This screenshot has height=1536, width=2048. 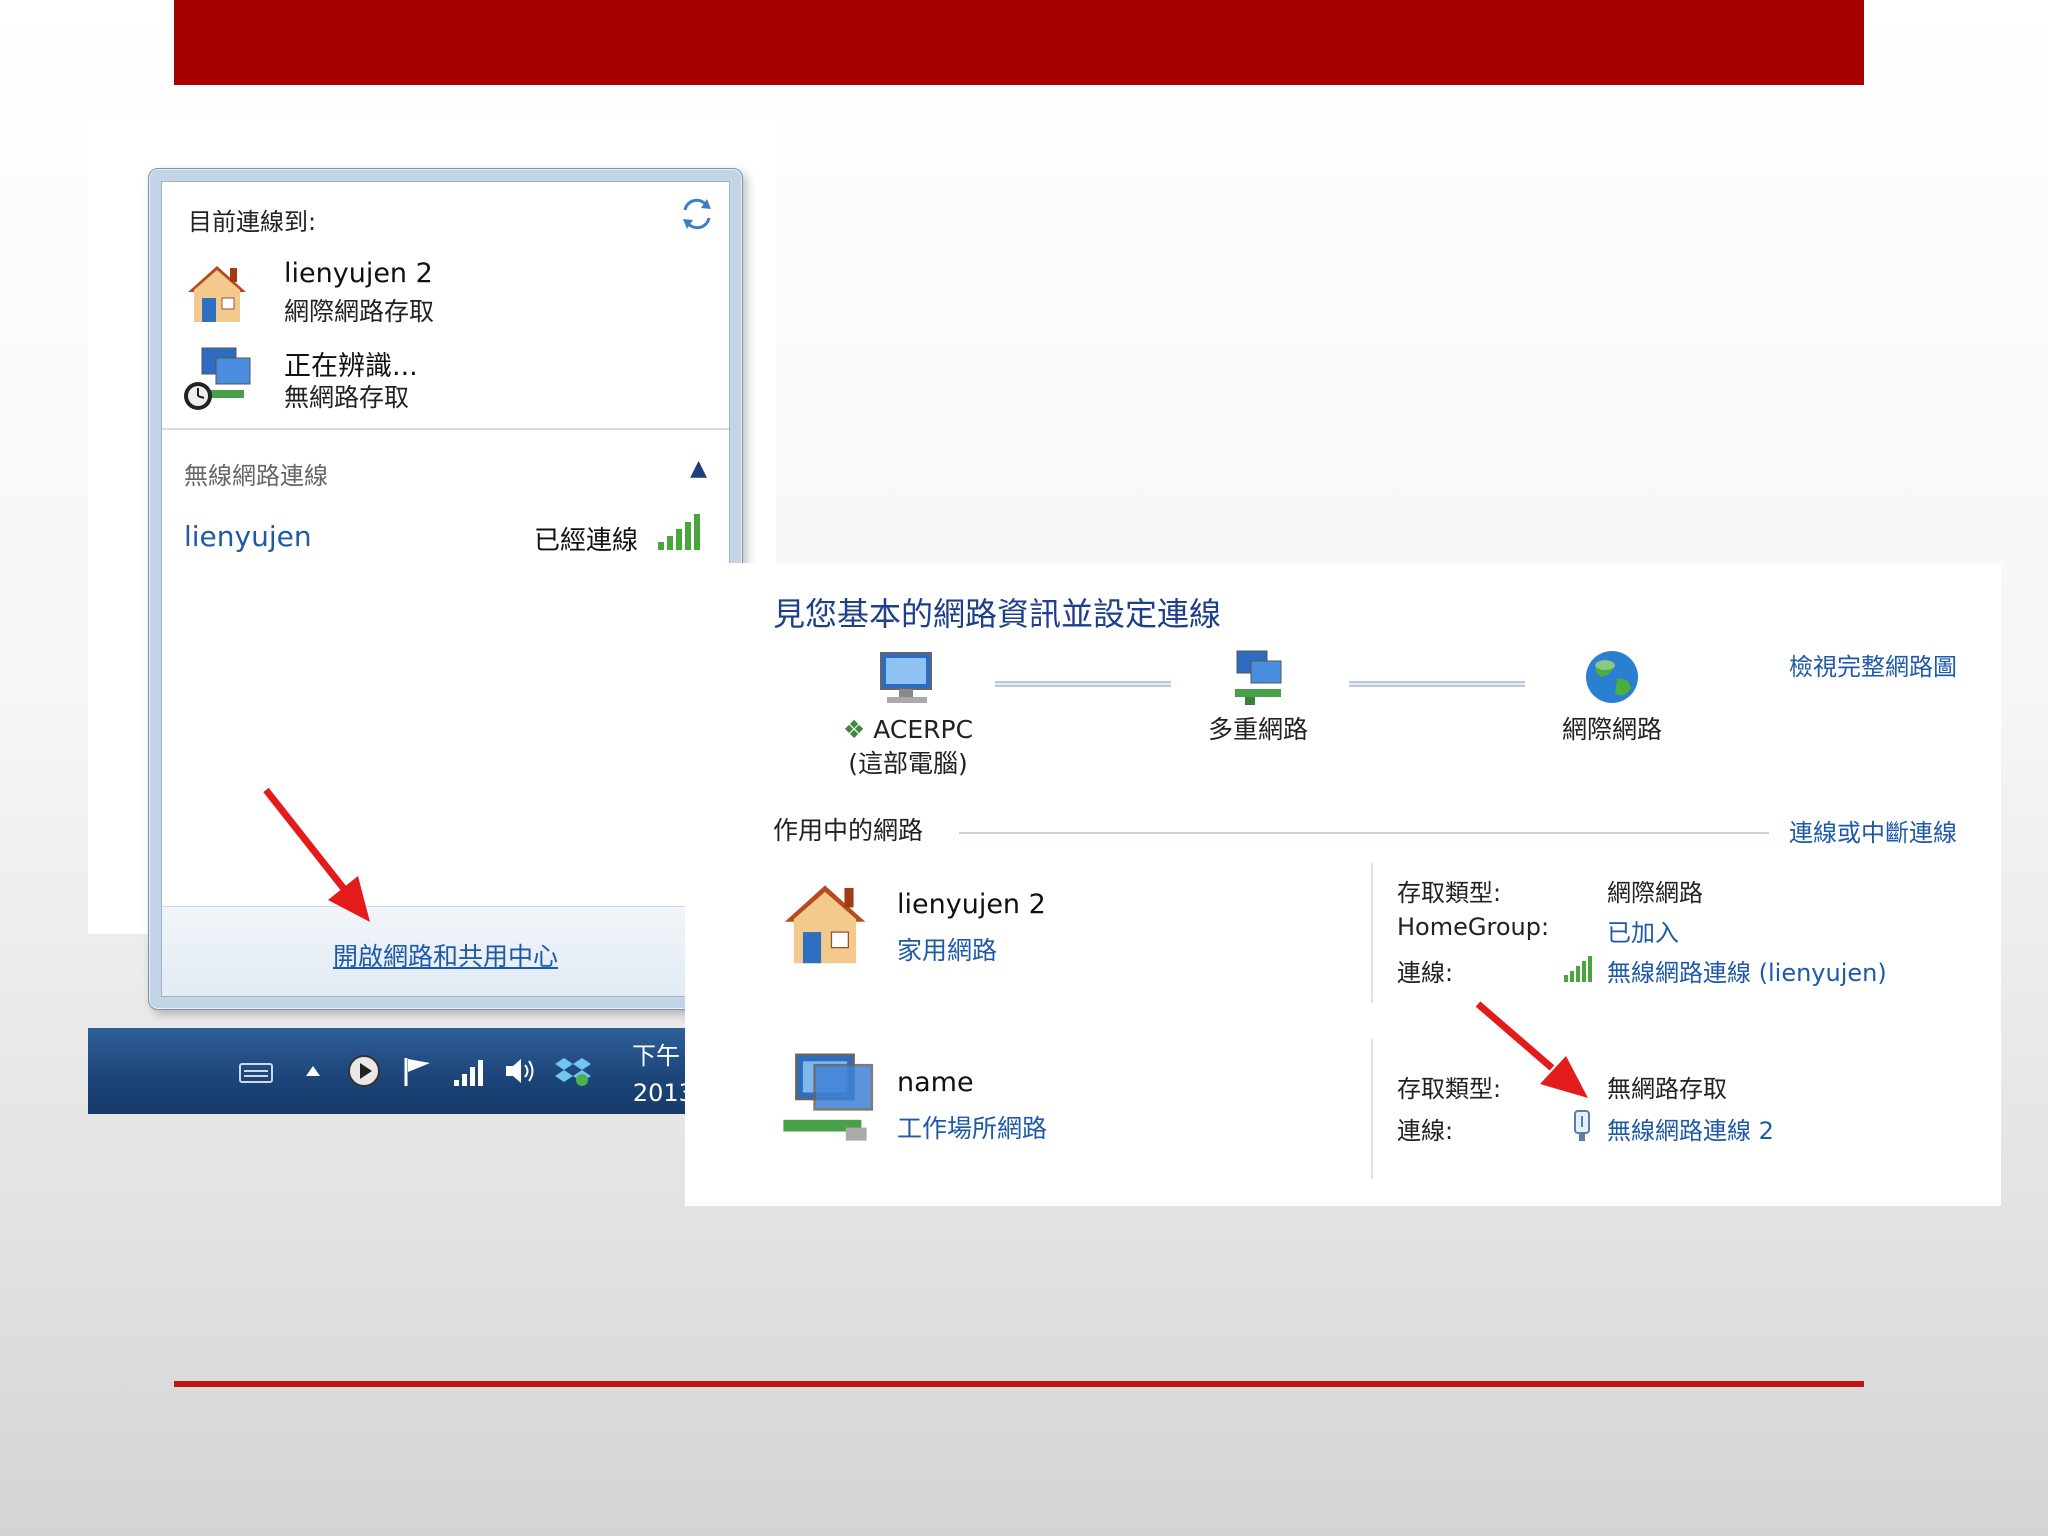 What do you see at coordinates (586, 541) in the screenshot?
I see `wireless-network-status: 已經連線` at bounding box center [586, 541].